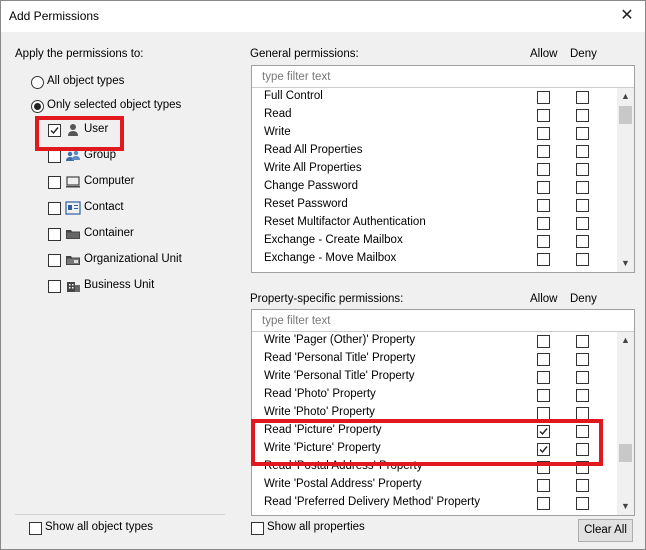 The width and height of the screenshot is (646, 550). I want to click on show-all-properties-label: Show all properties, so click(316, 527).